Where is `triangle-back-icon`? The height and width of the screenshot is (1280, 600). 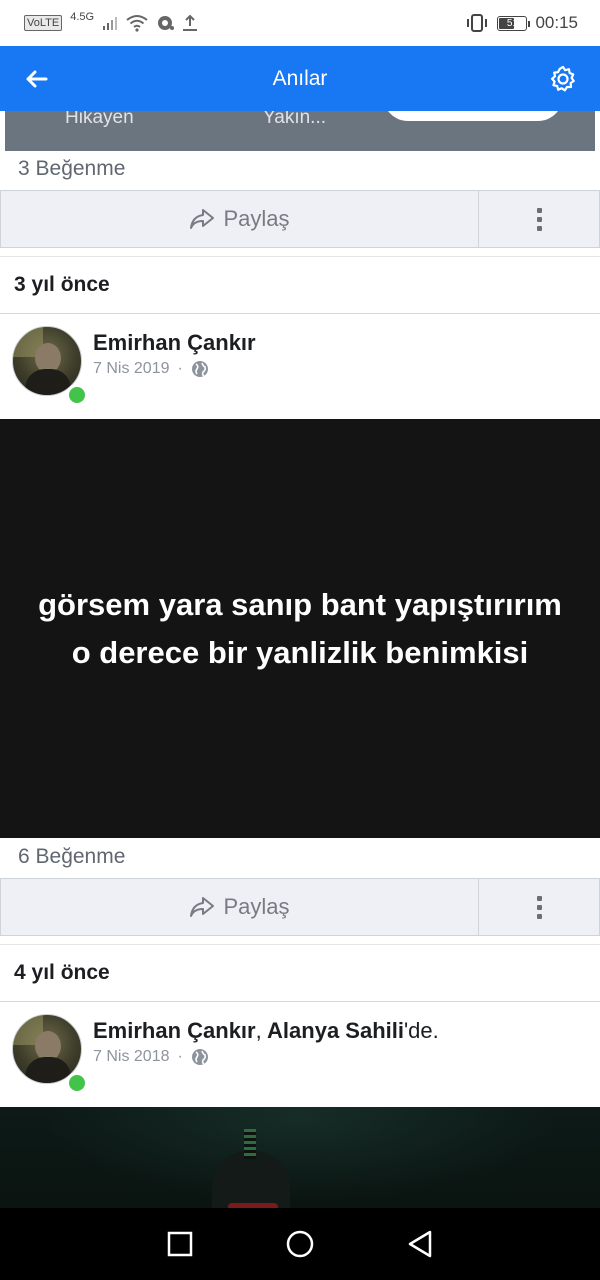 triangle-back-icon is located at coordinates (420, 1244).